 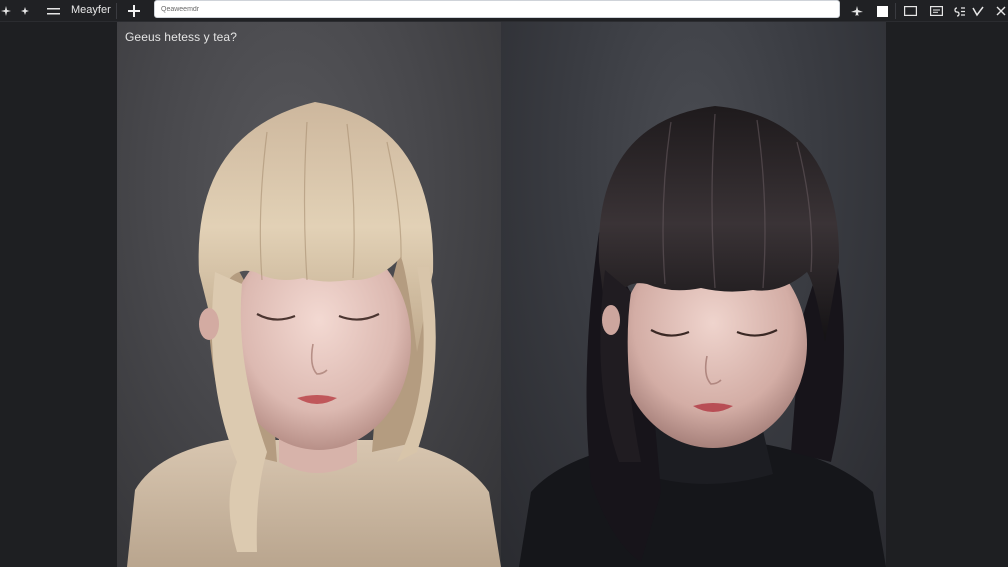 What do you see at coordinates (53, 11) in the screenshot?
I see `menu-icon` at bounding box center [53, 11].